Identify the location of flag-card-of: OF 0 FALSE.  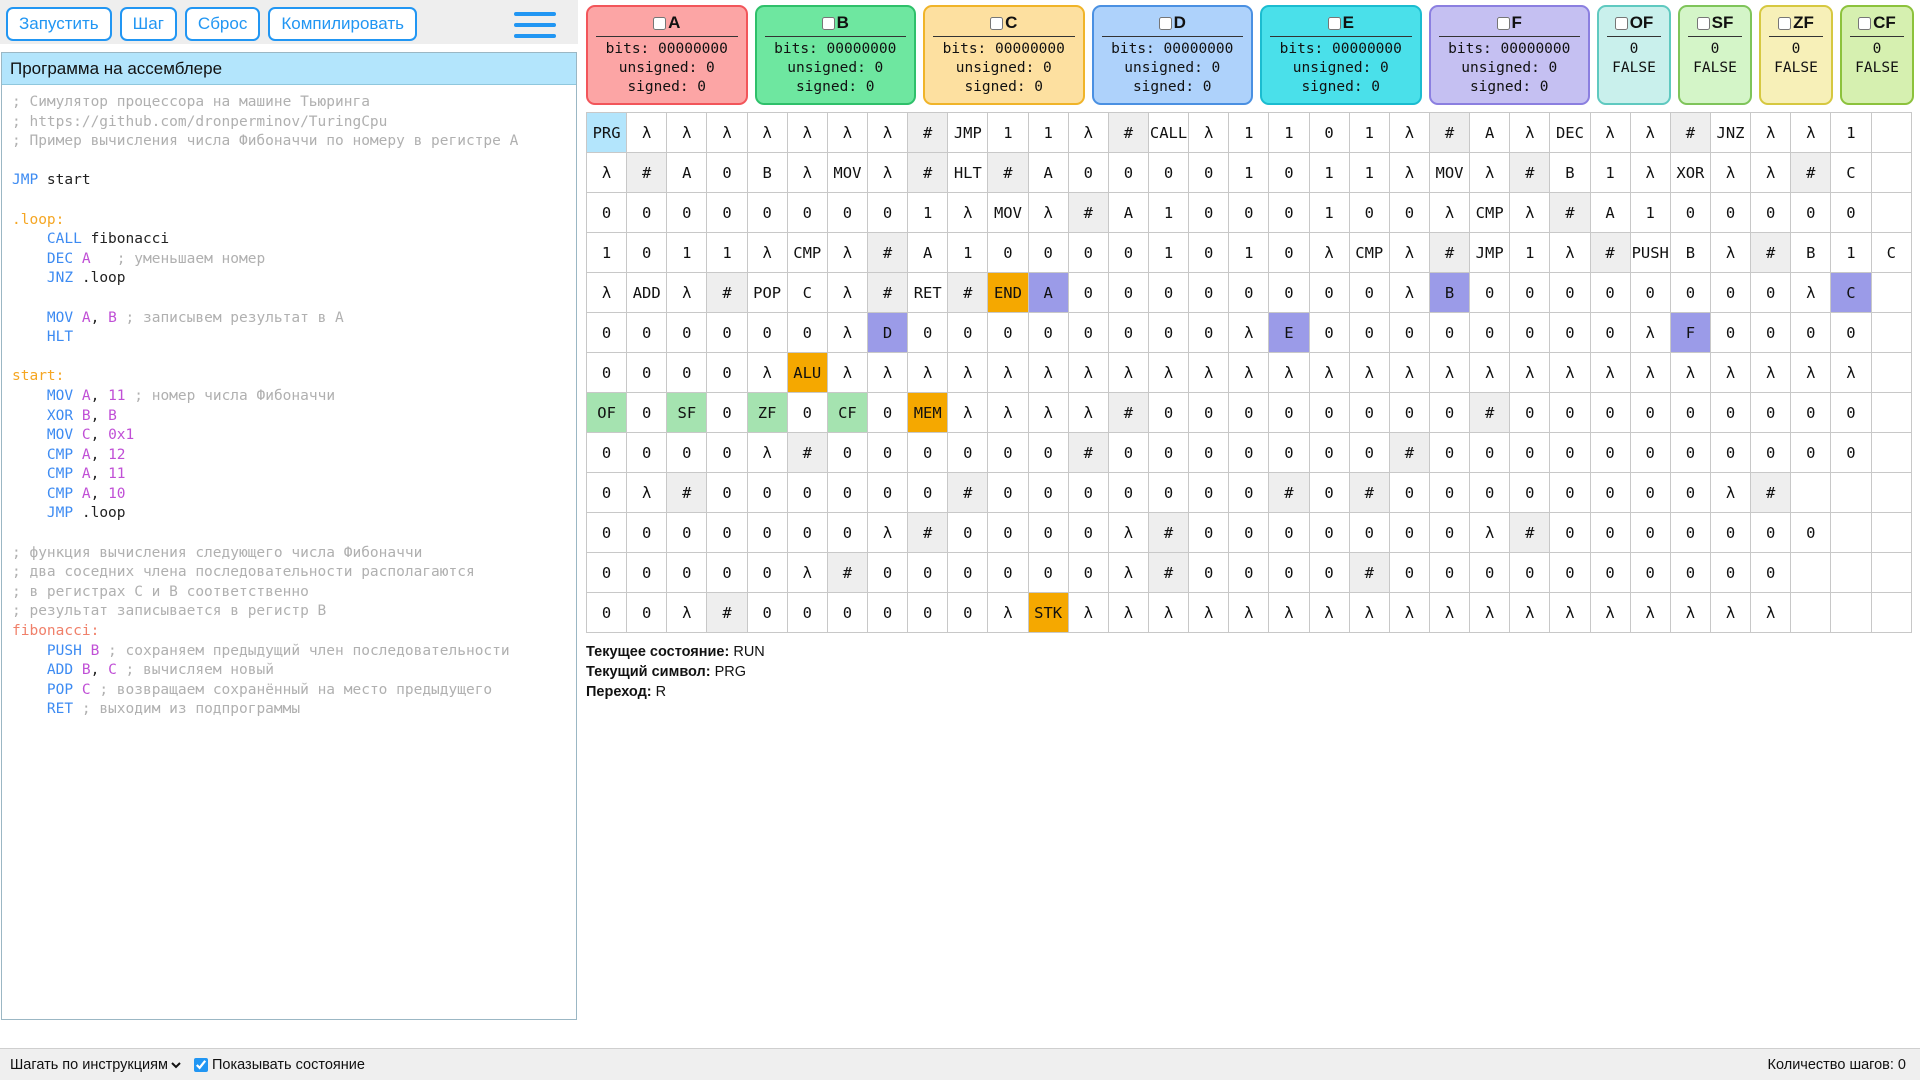
(1634, 55).